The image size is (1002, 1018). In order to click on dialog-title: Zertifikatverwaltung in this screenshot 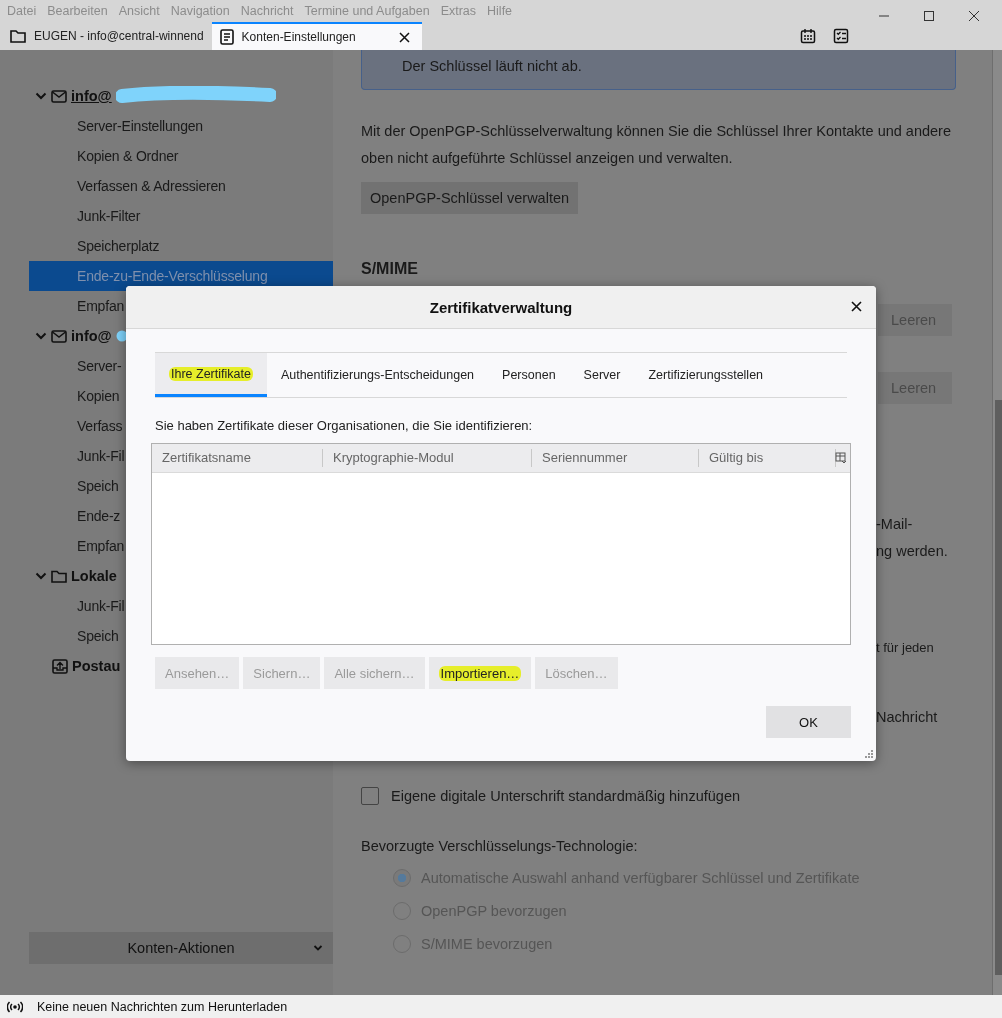, I will do `click(501, 307)`.